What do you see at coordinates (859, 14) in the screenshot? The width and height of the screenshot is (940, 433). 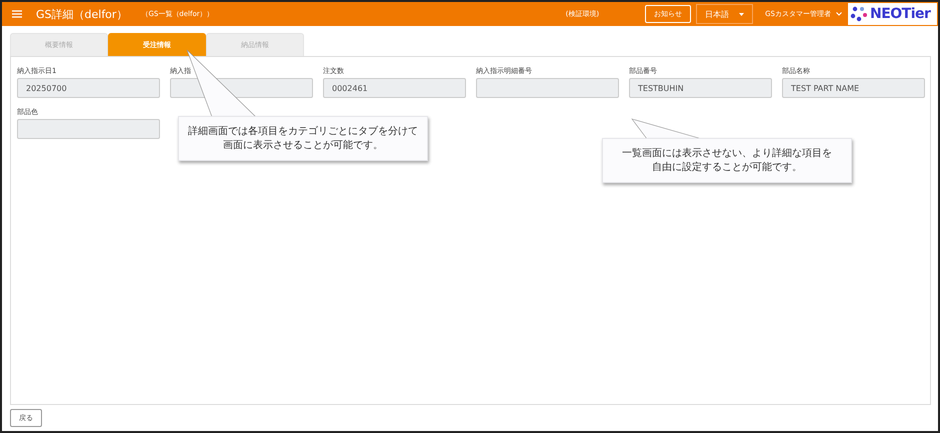 I see `logo-icon` at bounding box center [859, 14].